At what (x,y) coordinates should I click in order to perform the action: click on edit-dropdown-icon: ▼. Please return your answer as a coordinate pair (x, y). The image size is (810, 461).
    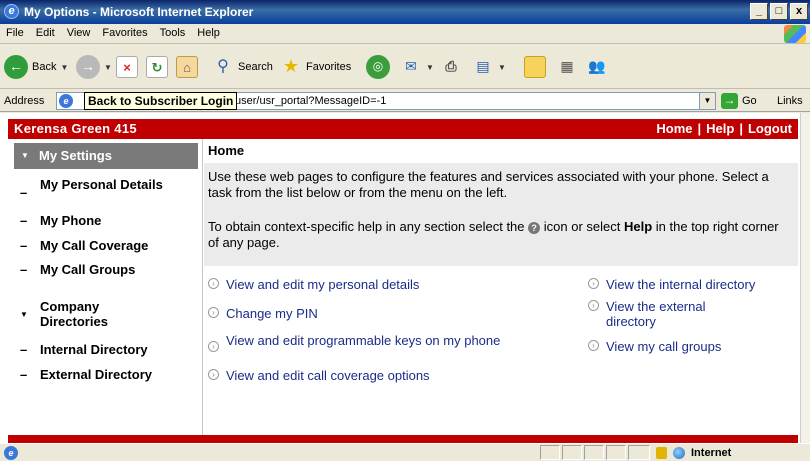
    Looking at the image, I should click on (502, 67).